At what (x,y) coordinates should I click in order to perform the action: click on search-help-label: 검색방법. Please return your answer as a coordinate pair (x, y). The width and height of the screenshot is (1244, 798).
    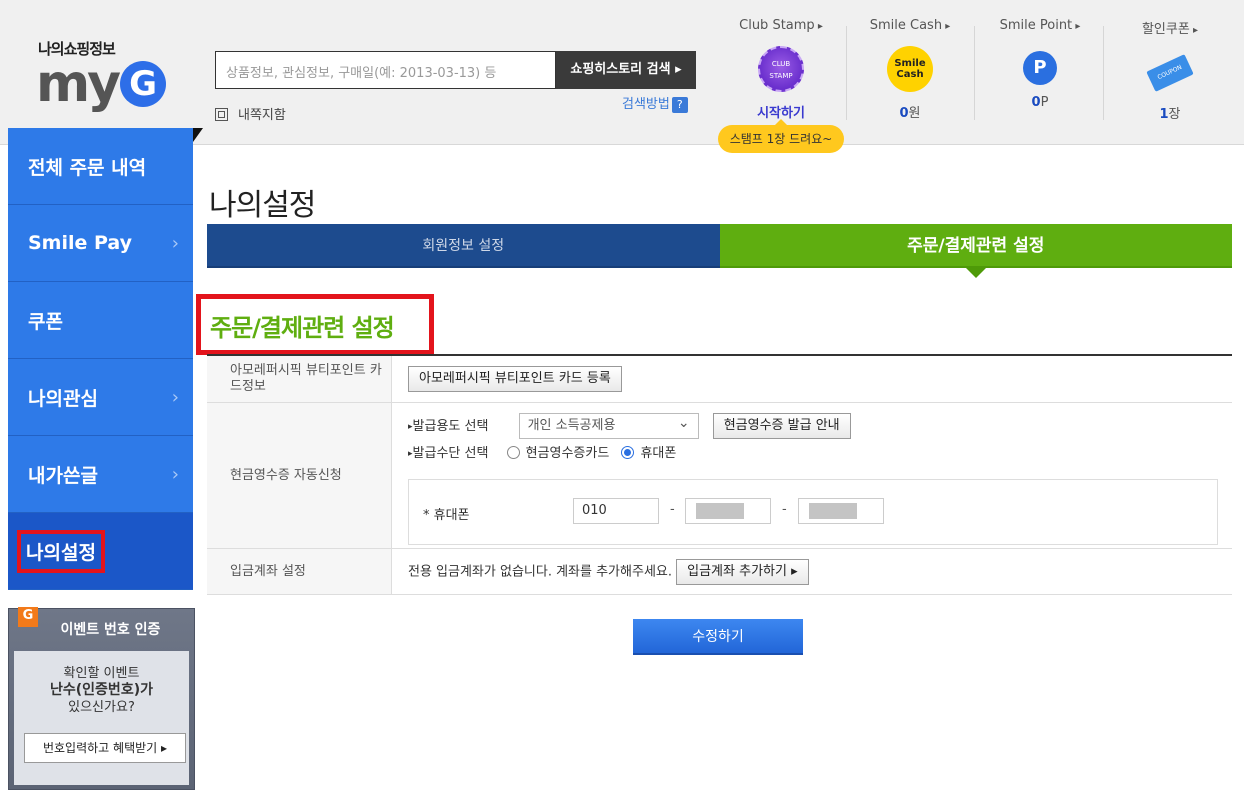
    Looking at the image, I should click on (646, 104).